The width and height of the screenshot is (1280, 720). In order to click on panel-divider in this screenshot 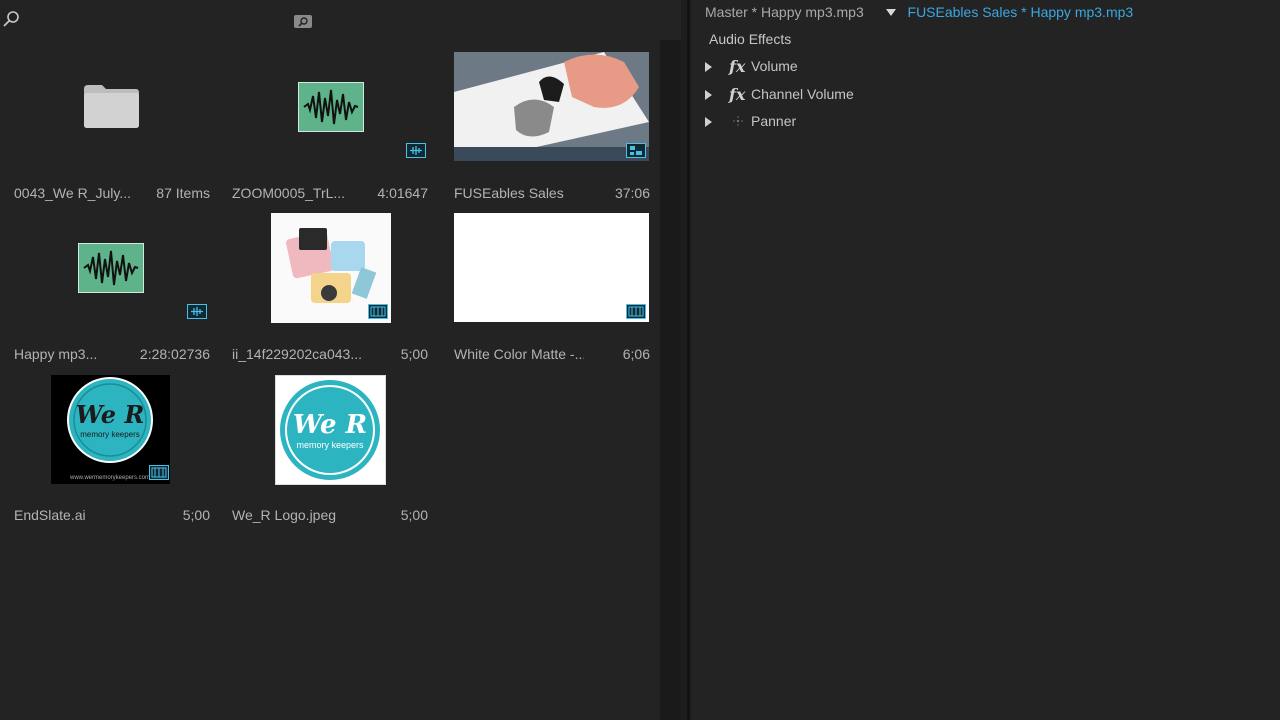, I will do `click(686, 360)`.